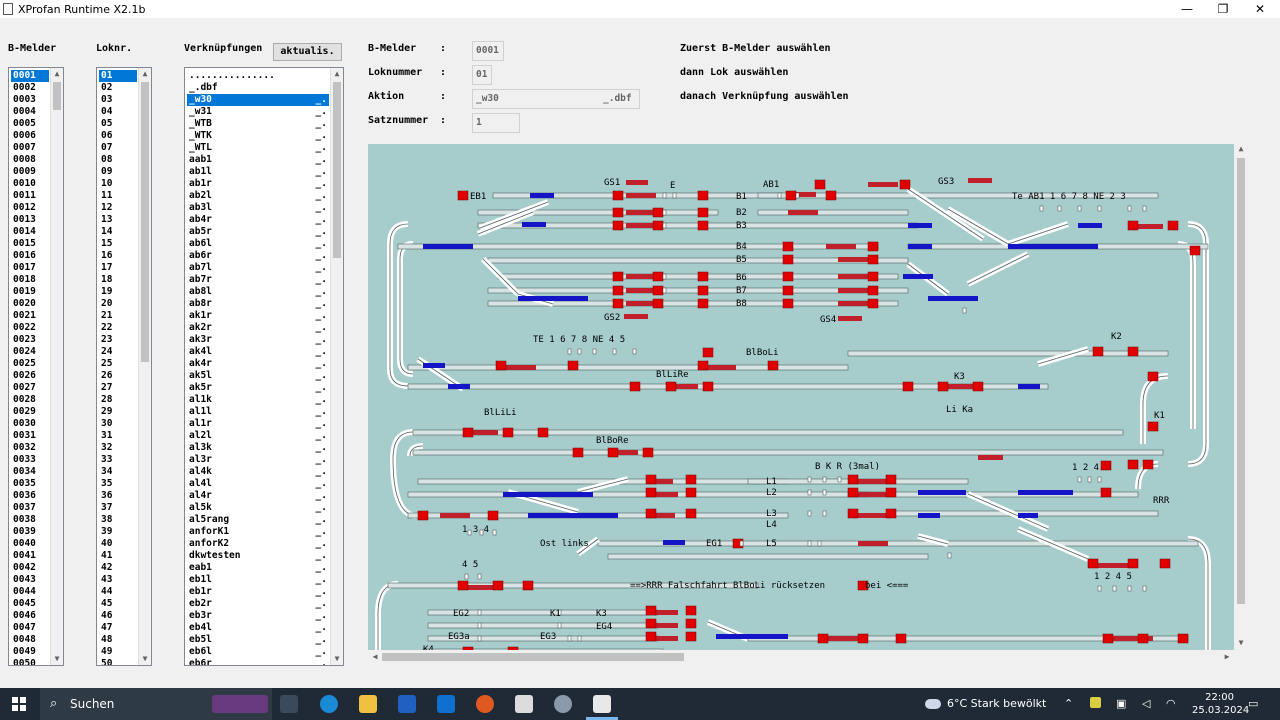 The width and height of the screenshot is (1280, 720). What do you see at coordinates (1220, 704) in the screenshot?
I see `clock: 22:00 25.03.2024` at bounding box center [1220, 704].